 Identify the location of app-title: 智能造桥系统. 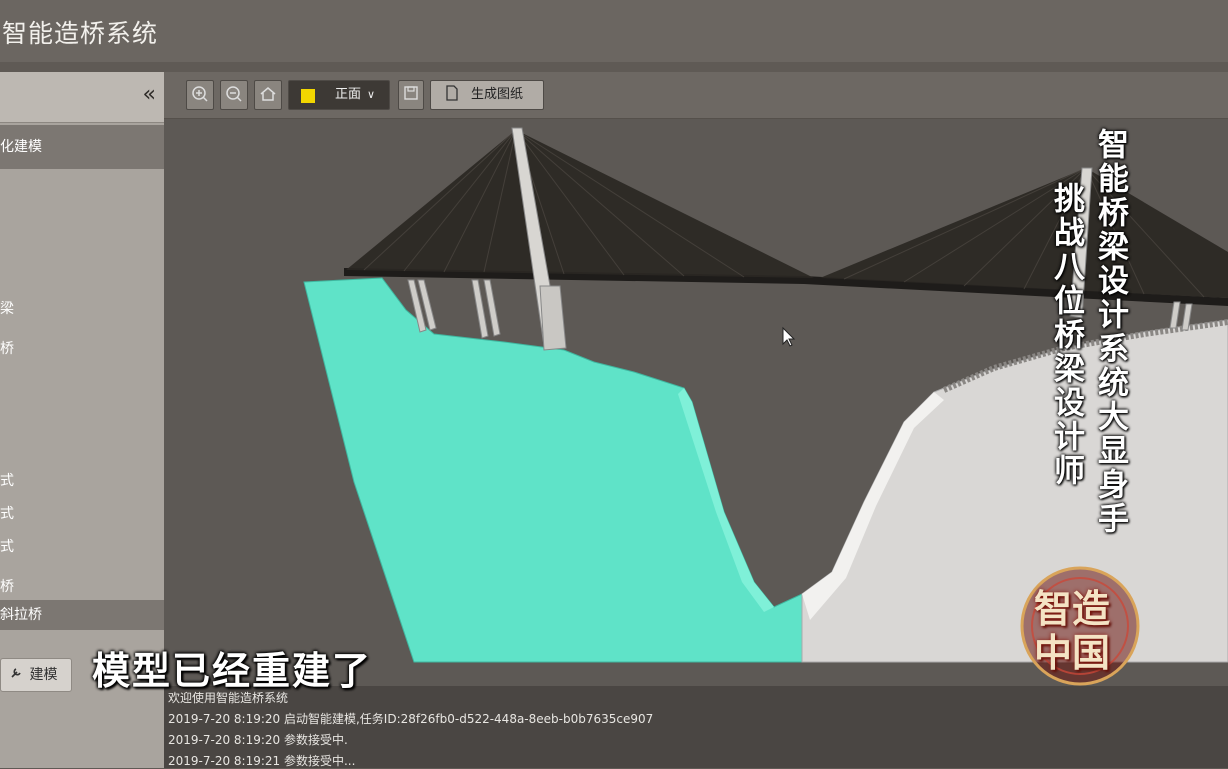
(80, 33).